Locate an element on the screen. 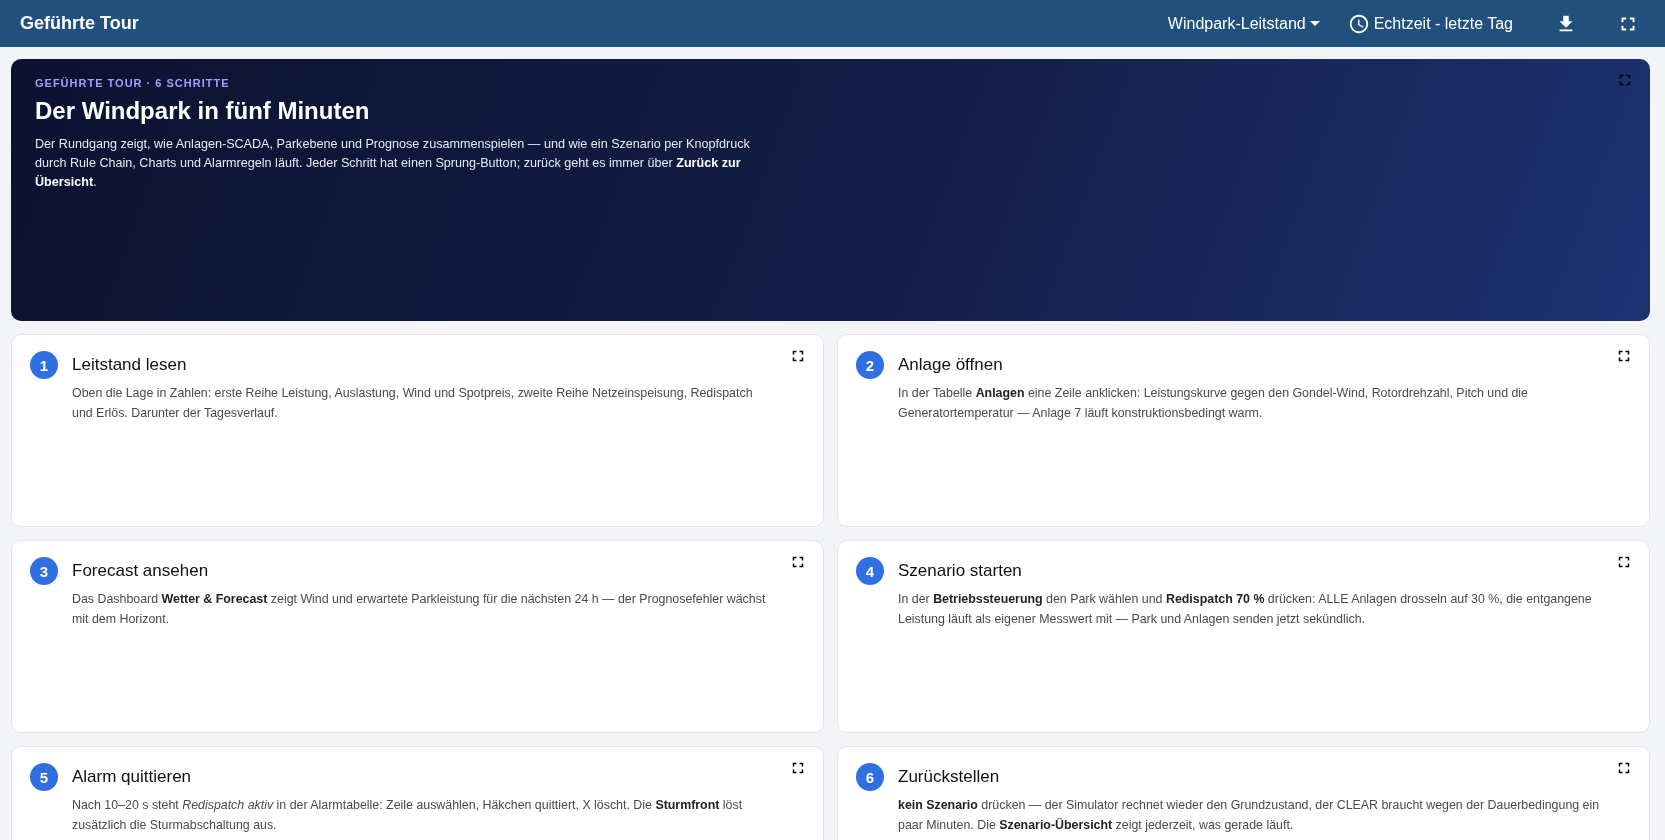  time-window-button: Echtzeit - letzte Tag is located at coordinates (1430, 23).